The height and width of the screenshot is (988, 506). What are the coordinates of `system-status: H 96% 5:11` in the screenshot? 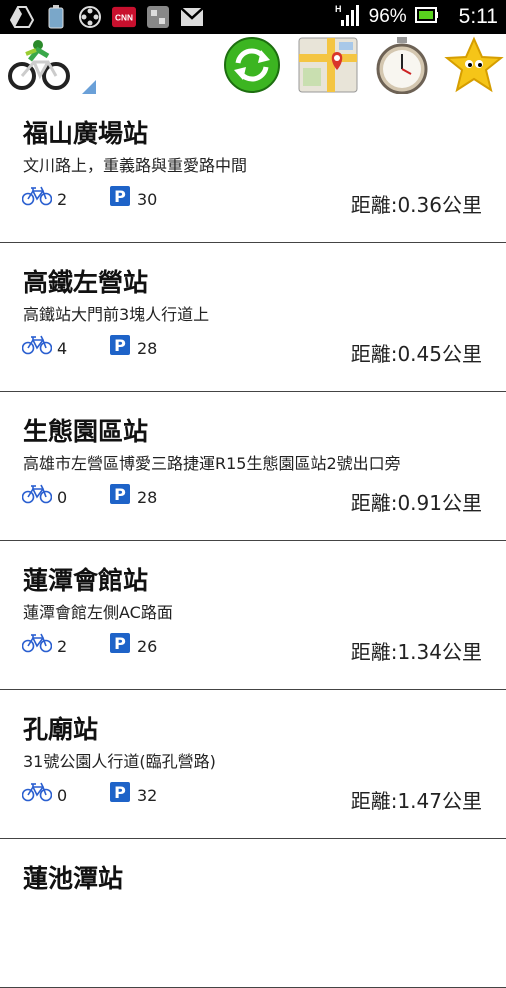 It's located at (416, 17).